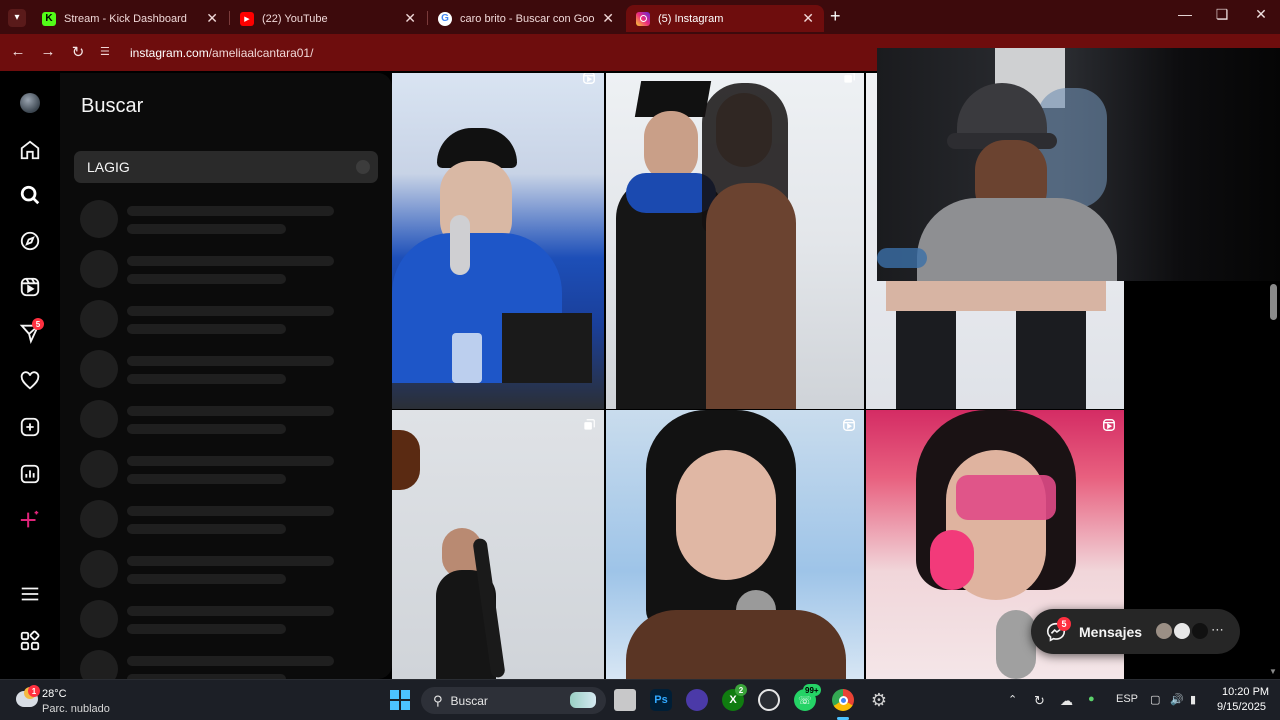  Describe the element at coordinates (812, 690) in the screenshot. I see `whatsapp-badge: 99+` at that location.